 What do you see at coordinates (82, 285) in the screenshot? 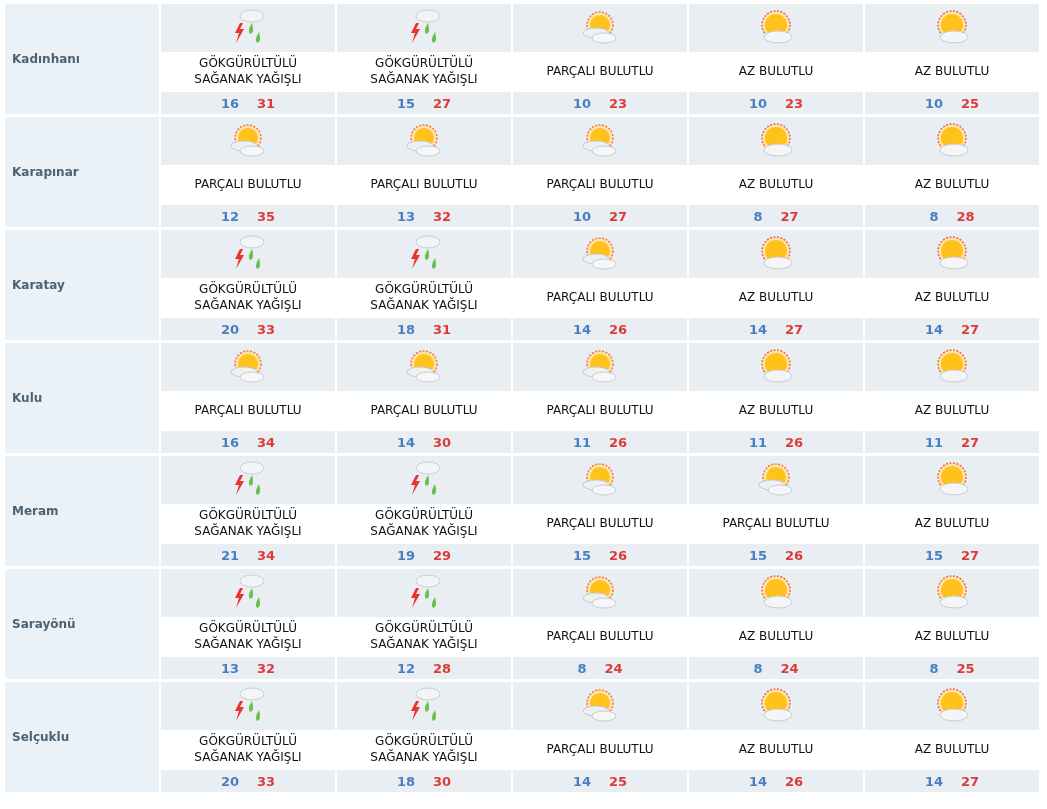
I see `district-name: Karatay` at bounding box center [82, 285].